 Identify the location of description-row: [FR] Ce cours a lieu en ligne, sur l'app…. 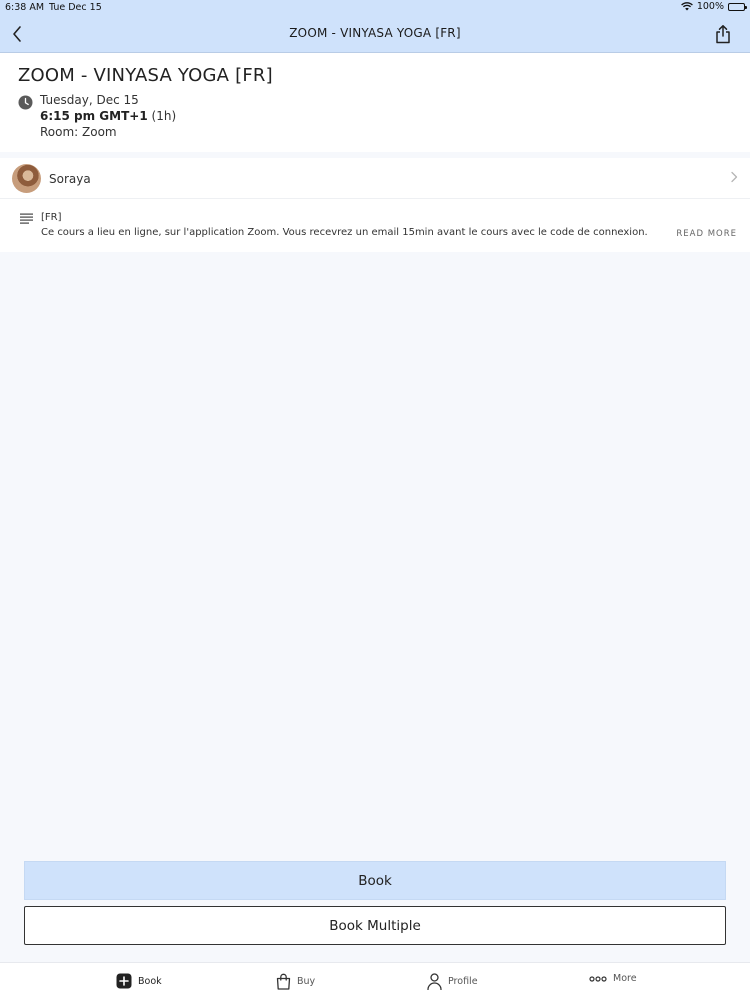
(375, 225).